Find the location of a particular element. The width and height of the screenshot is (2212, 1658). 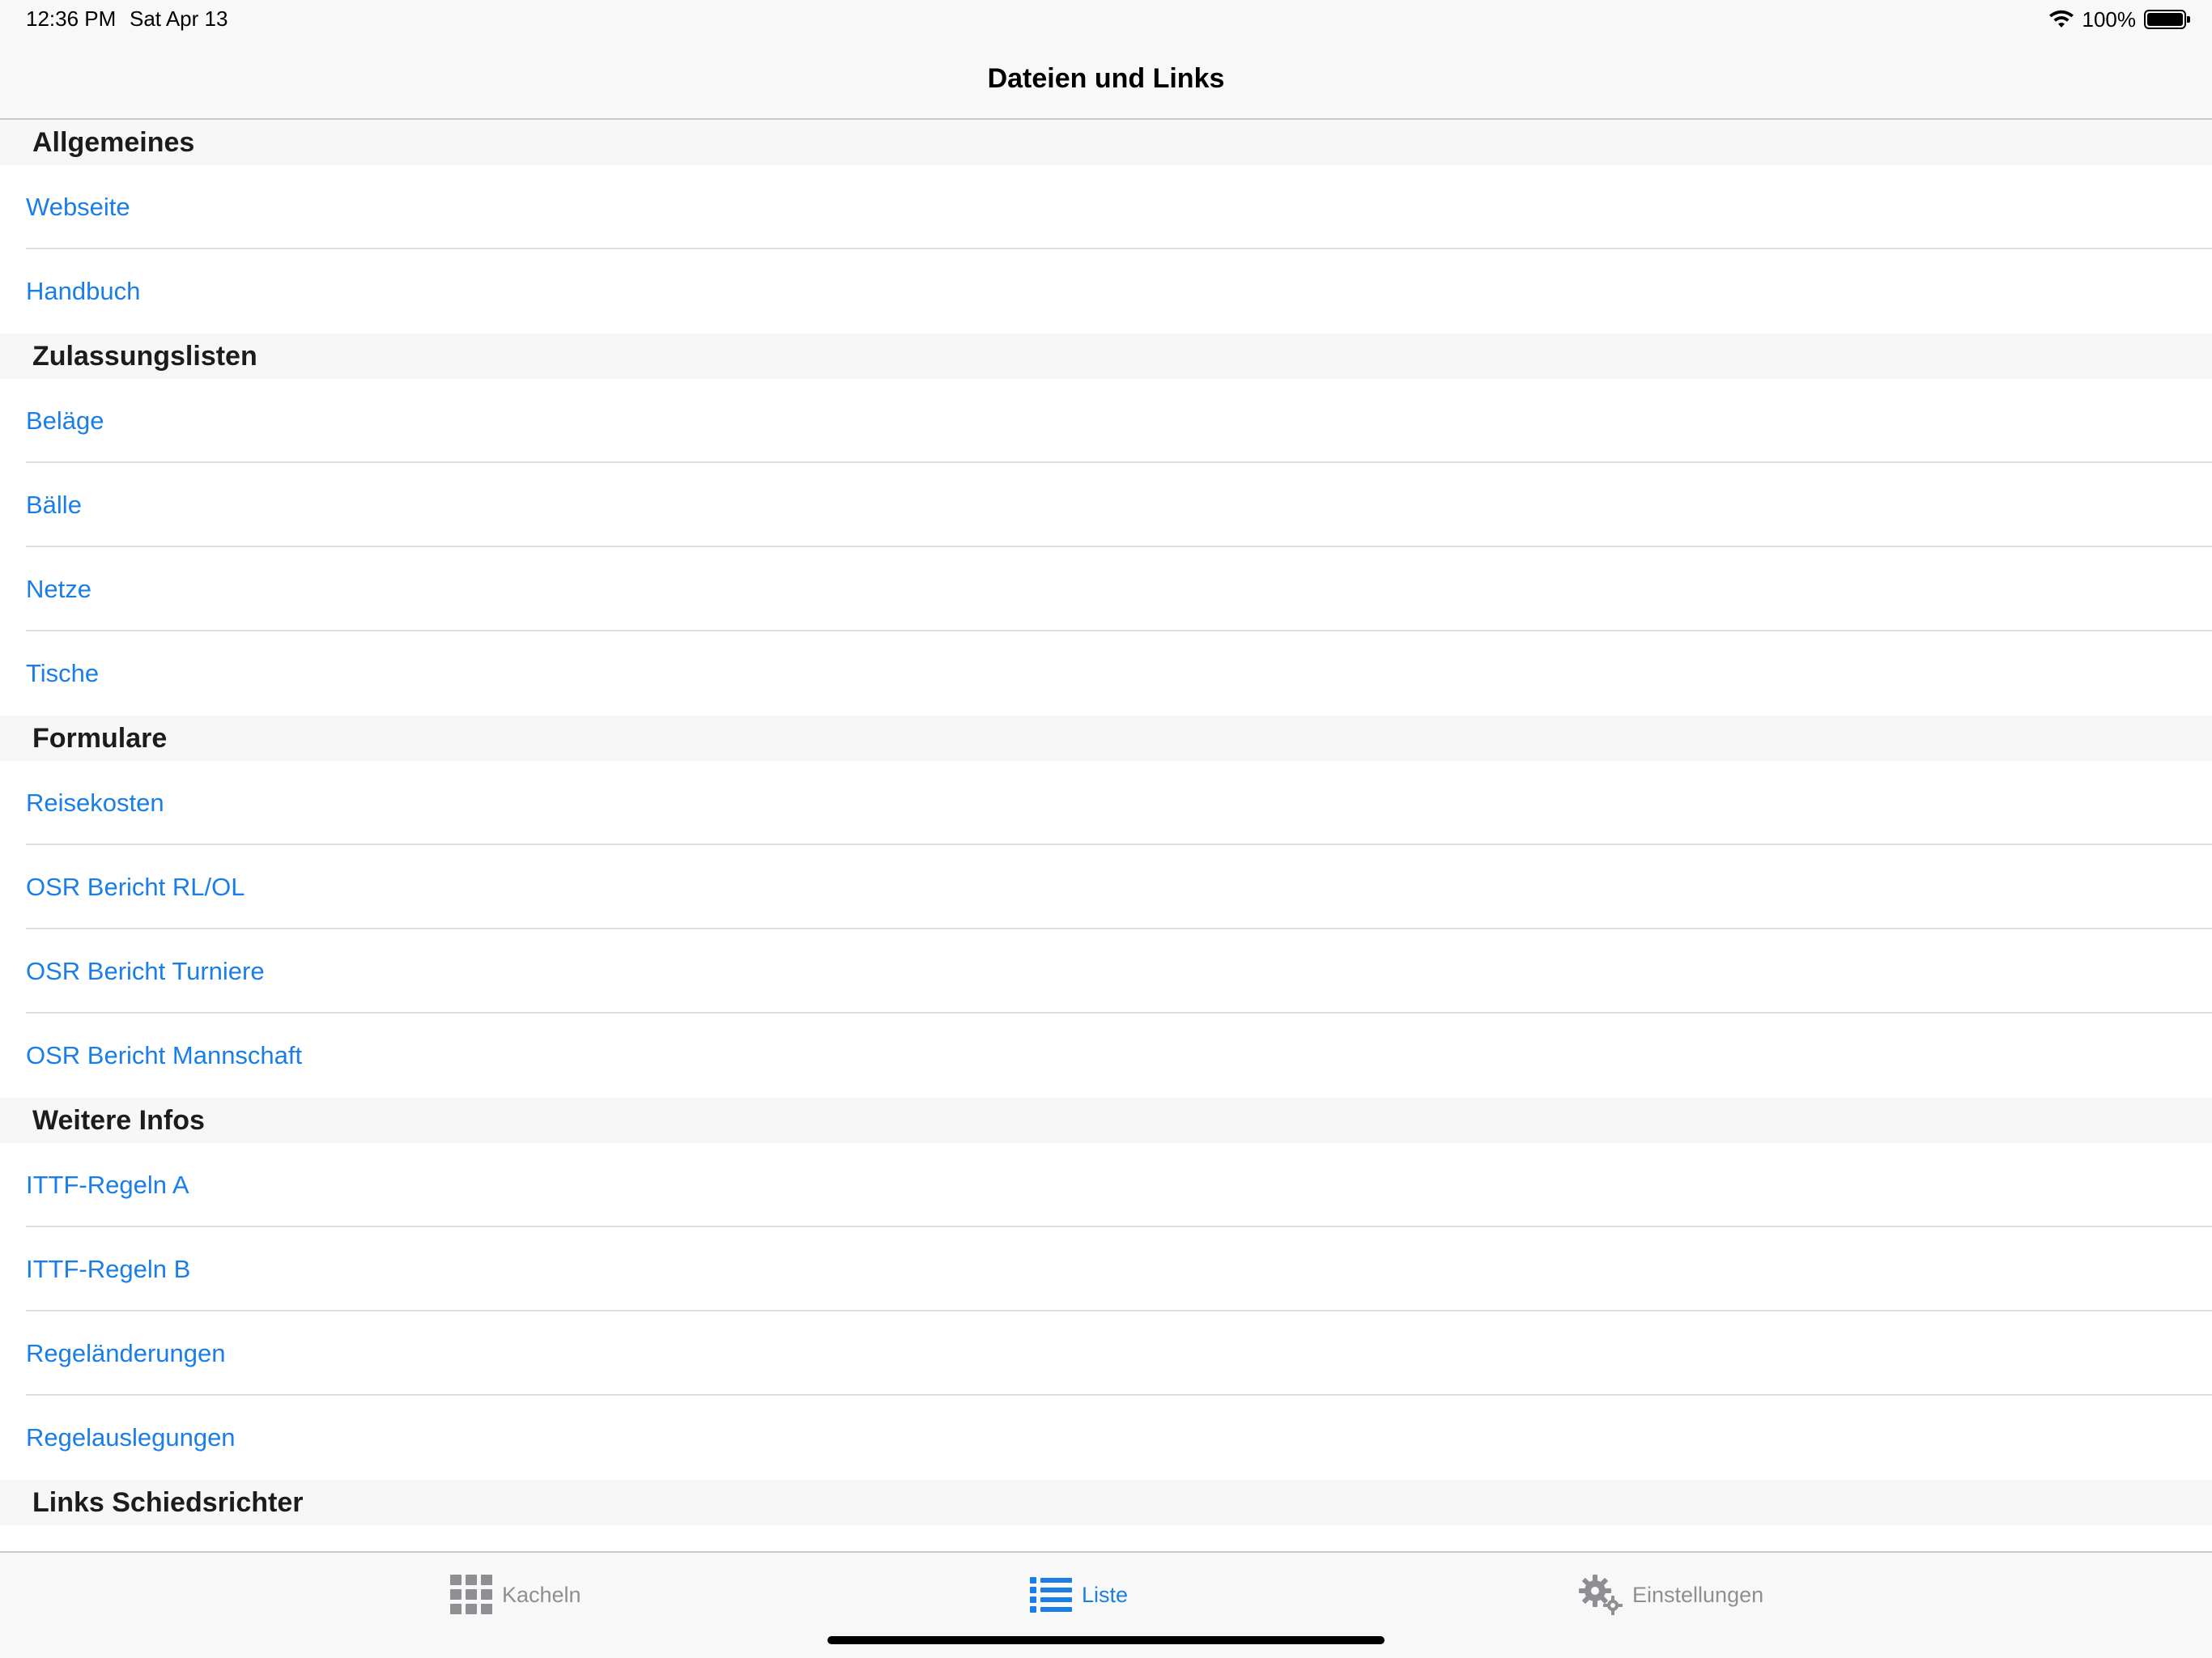

list-item: Regelauslegungen is located at coordinates (1106, 1438).